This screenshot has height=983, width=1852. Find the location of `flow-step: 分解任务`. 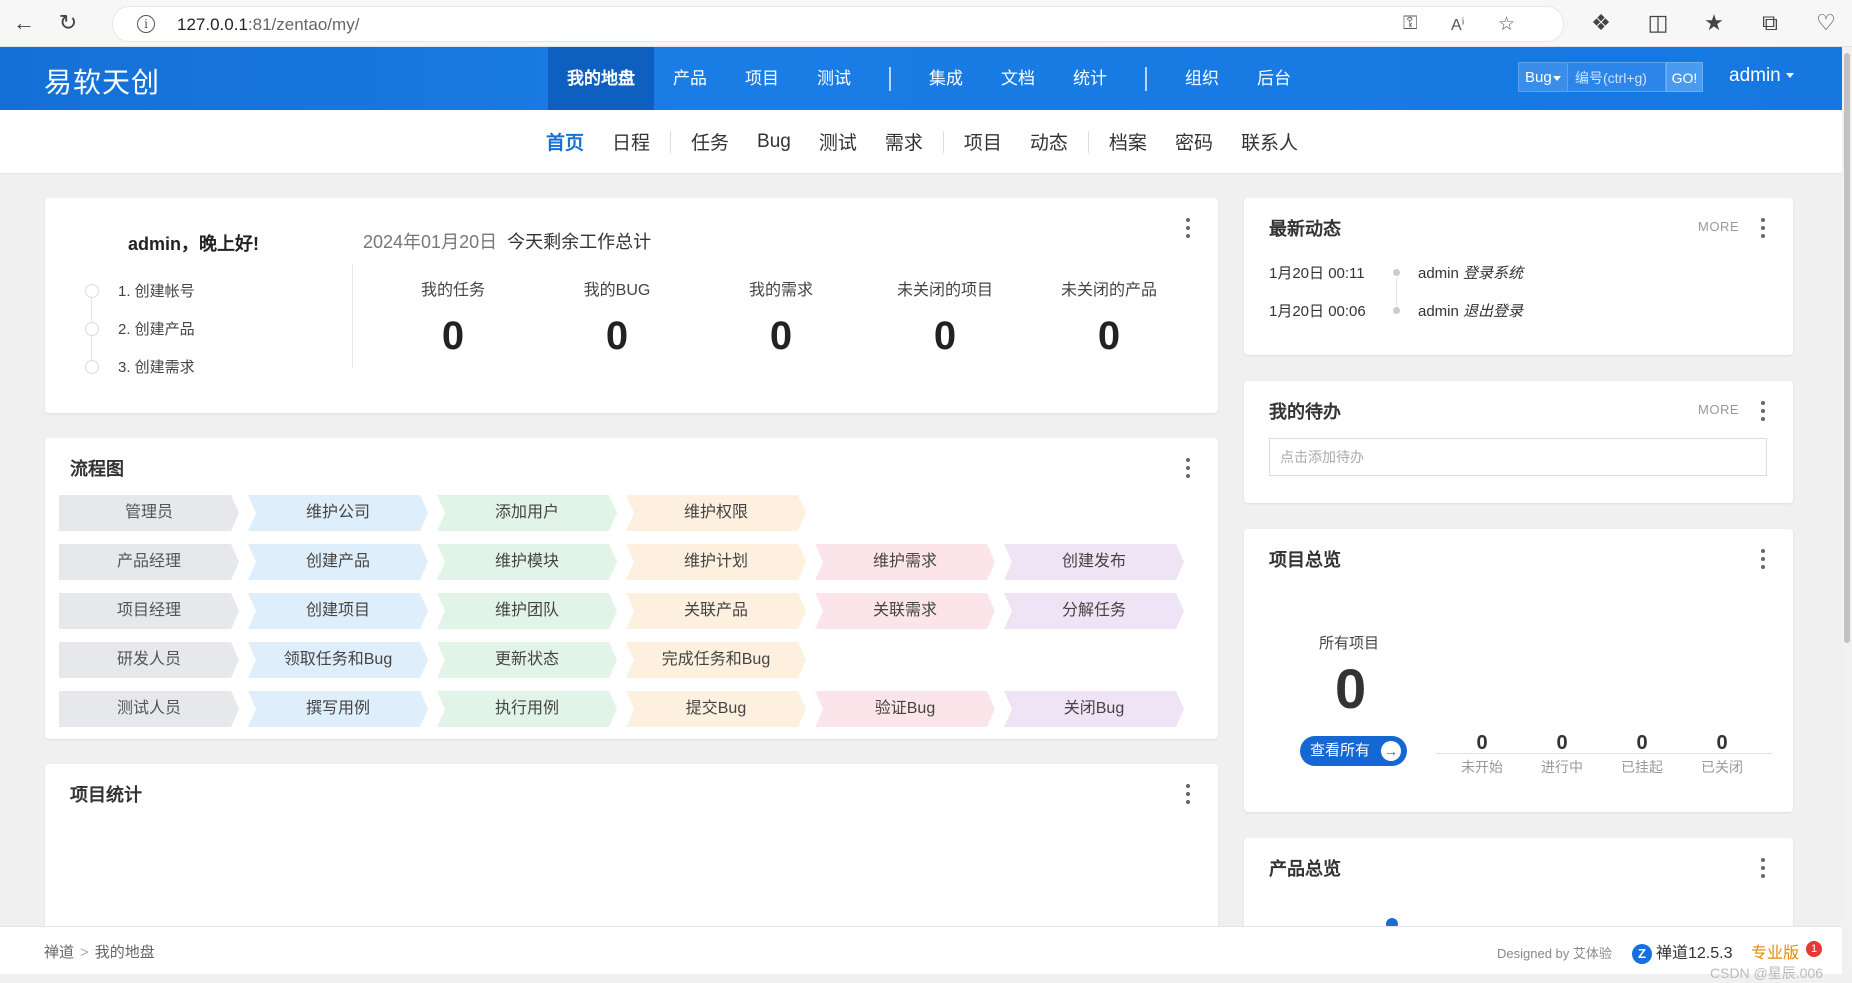

flow-step: 分解任务 is located at coordinates (1094, 611).